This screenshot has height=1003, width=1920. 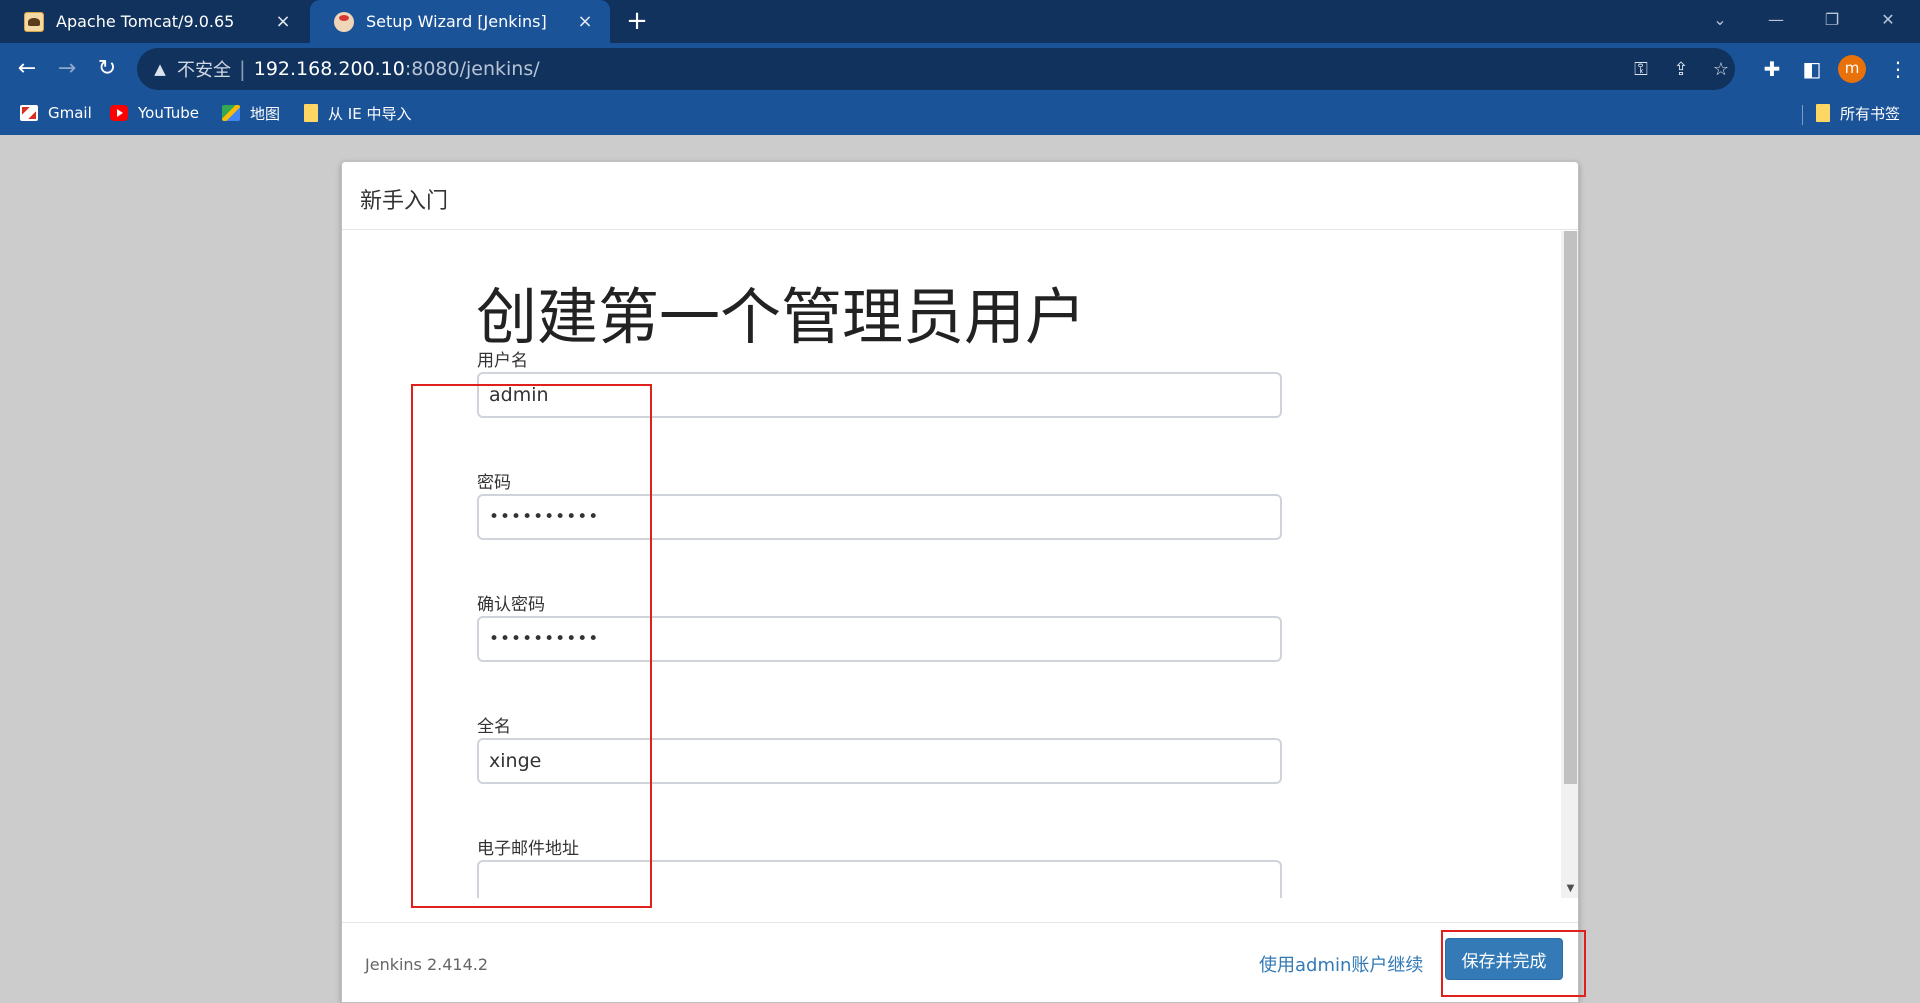 I want to click on full-name-input, so click(x=879, y=761).